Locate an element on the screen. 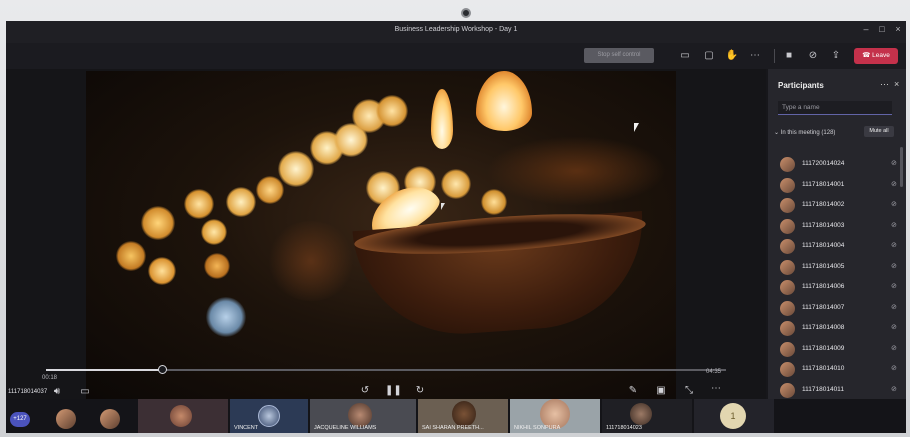  video-tile is located at coordinates (183, 416).